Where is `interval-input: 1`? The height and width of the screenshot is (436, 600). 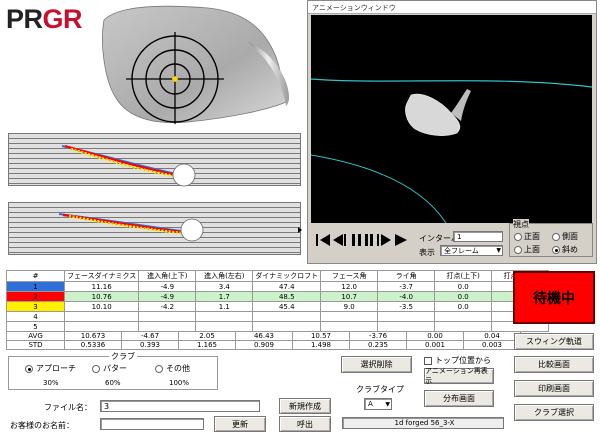 interval-input: 1 is located at coordinates (478, 236).